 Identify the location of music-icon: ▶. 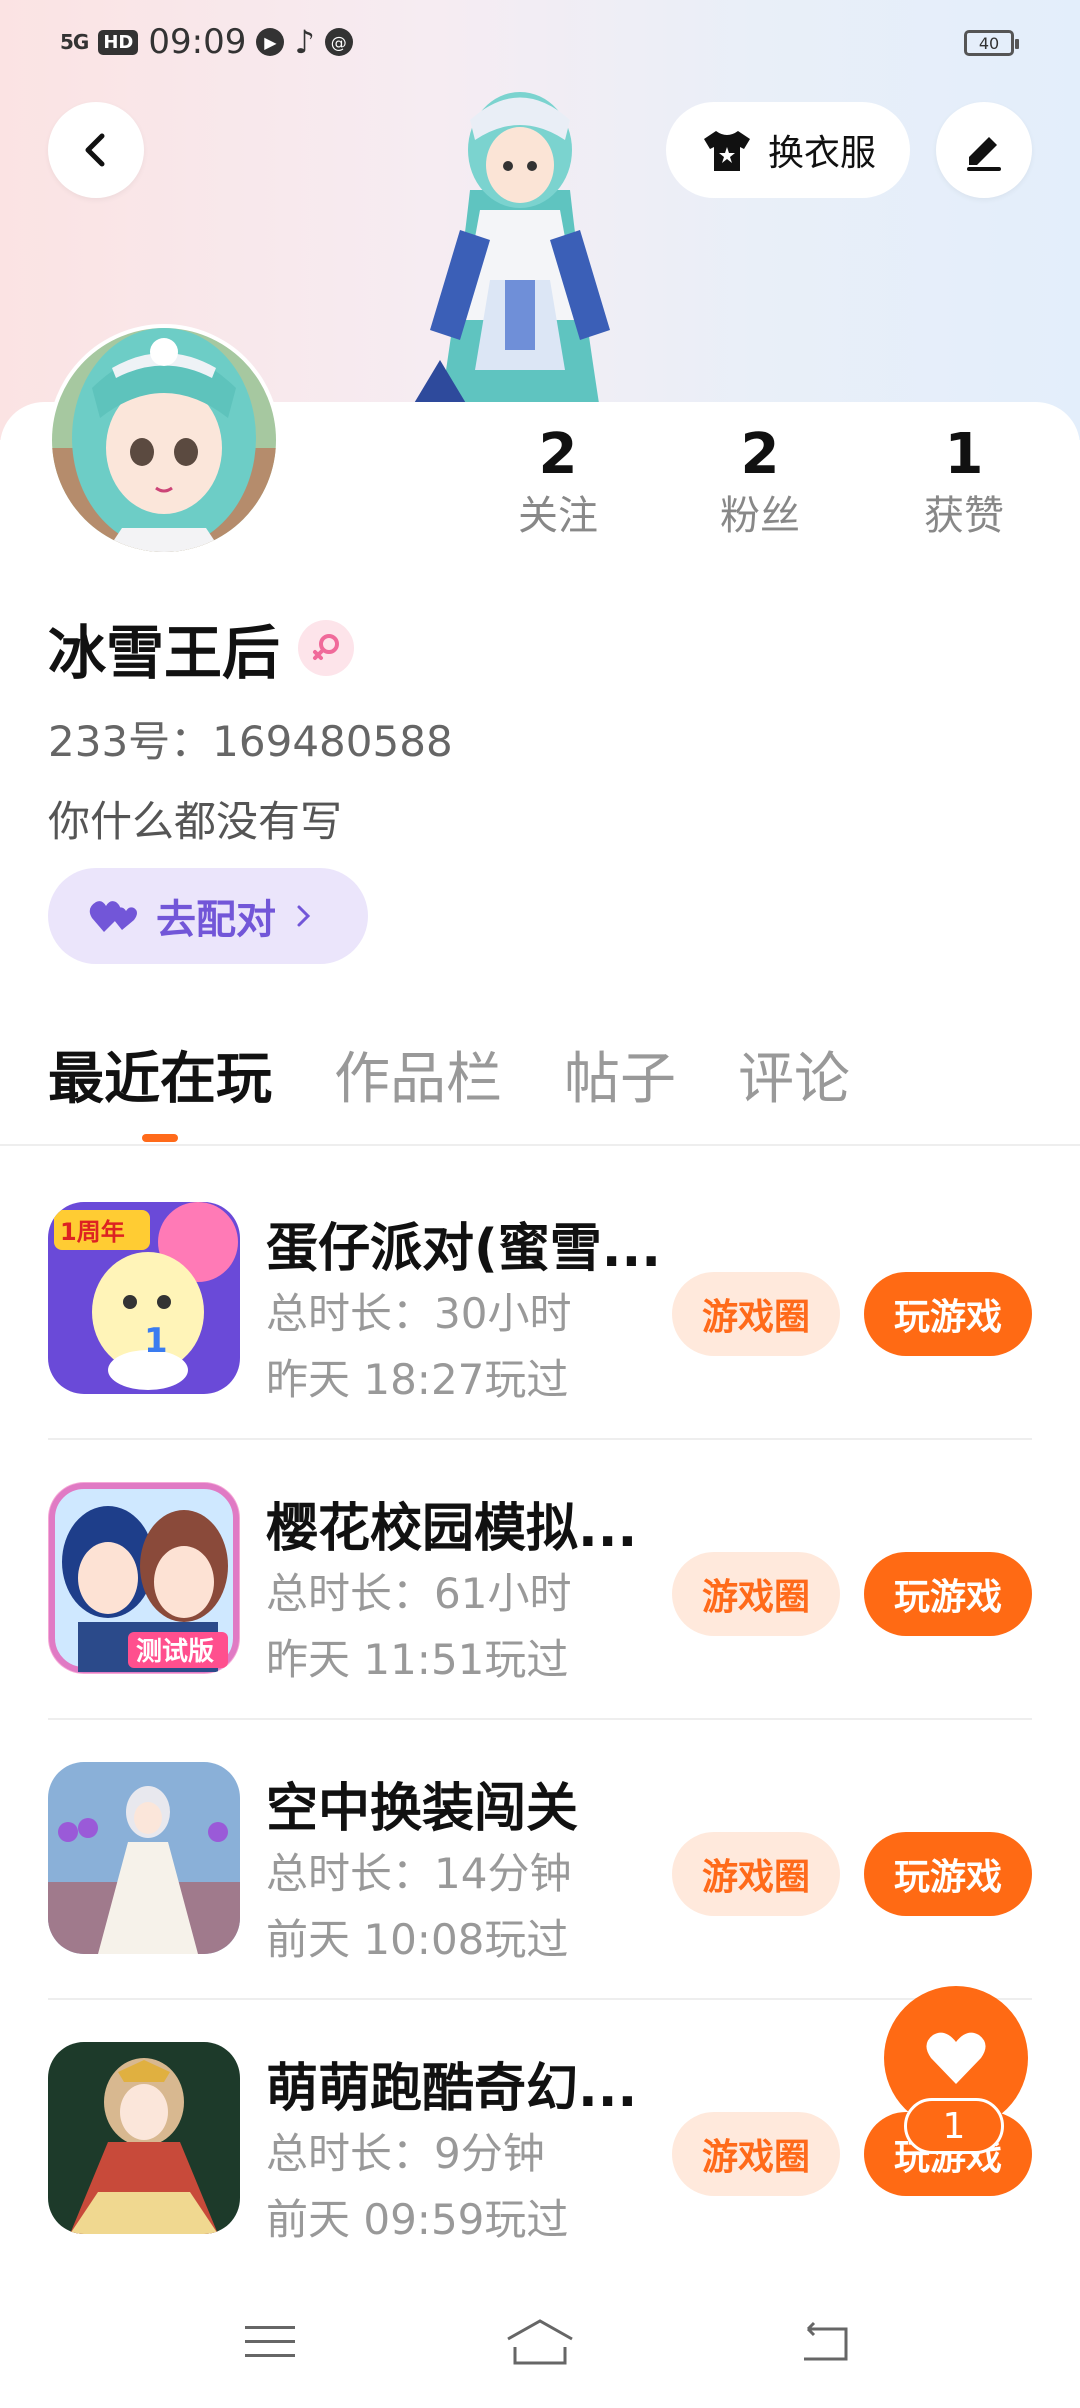
(270, 42).